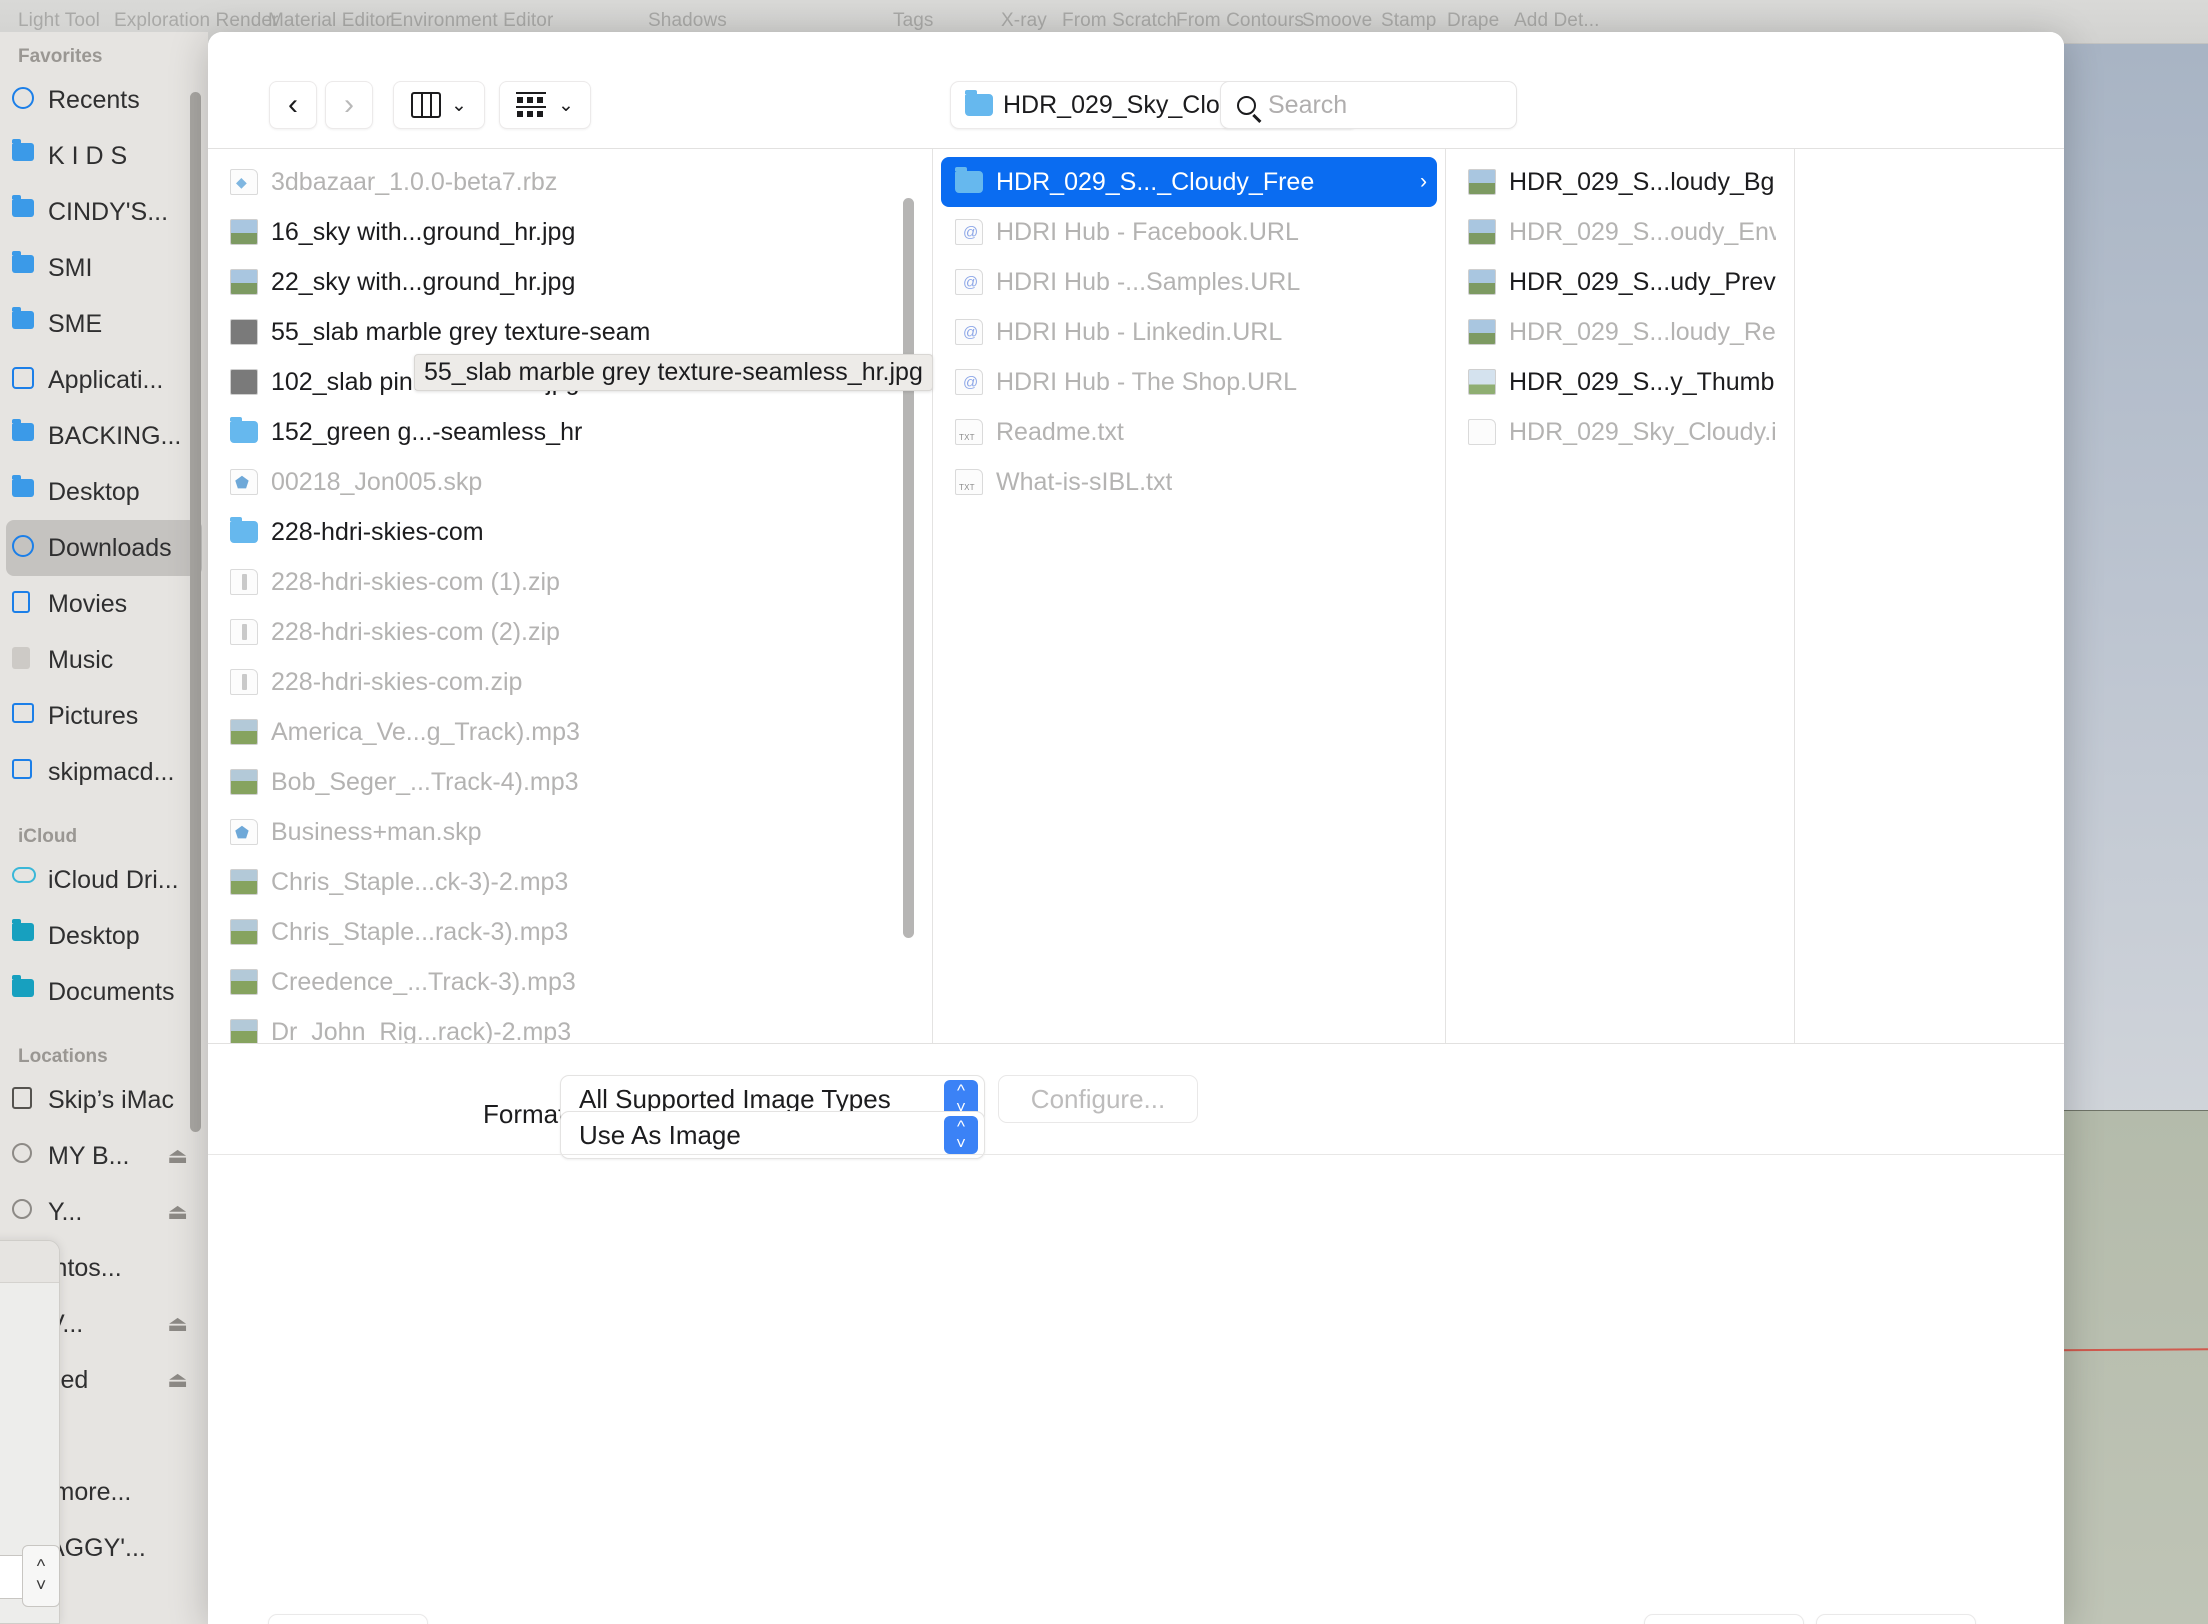 This screenshot has height=1624, width=2208. Describe the element at coordinates (461, 331) in the screenshot. I see `file-name: 55_slab marble grey texture-seam` at that location.